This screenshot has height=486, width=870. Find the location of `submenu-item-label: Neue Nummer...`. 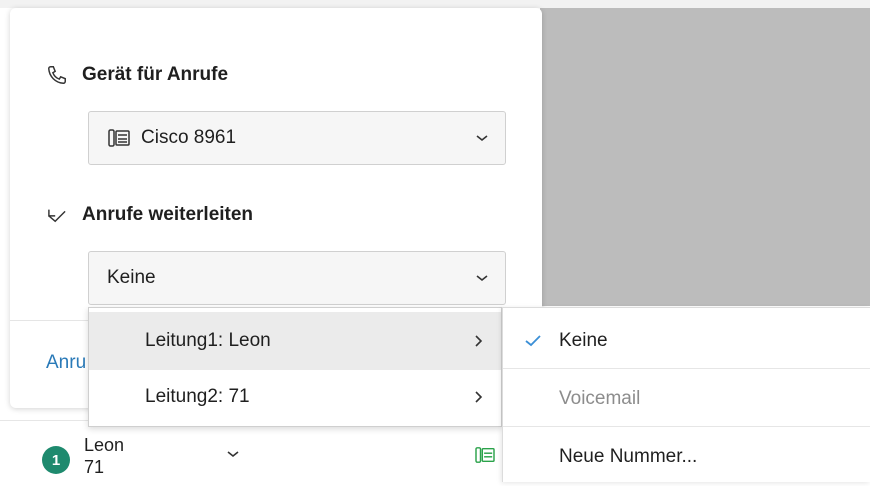

submenu-item-label: Neue Nummer... is located at coordinates (628, 456).